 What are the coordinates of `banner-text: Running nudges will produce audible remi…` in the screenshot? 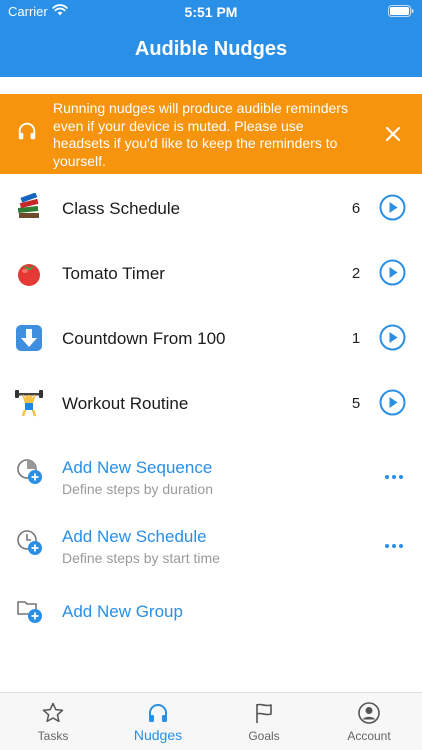 It's located at (200, 134).